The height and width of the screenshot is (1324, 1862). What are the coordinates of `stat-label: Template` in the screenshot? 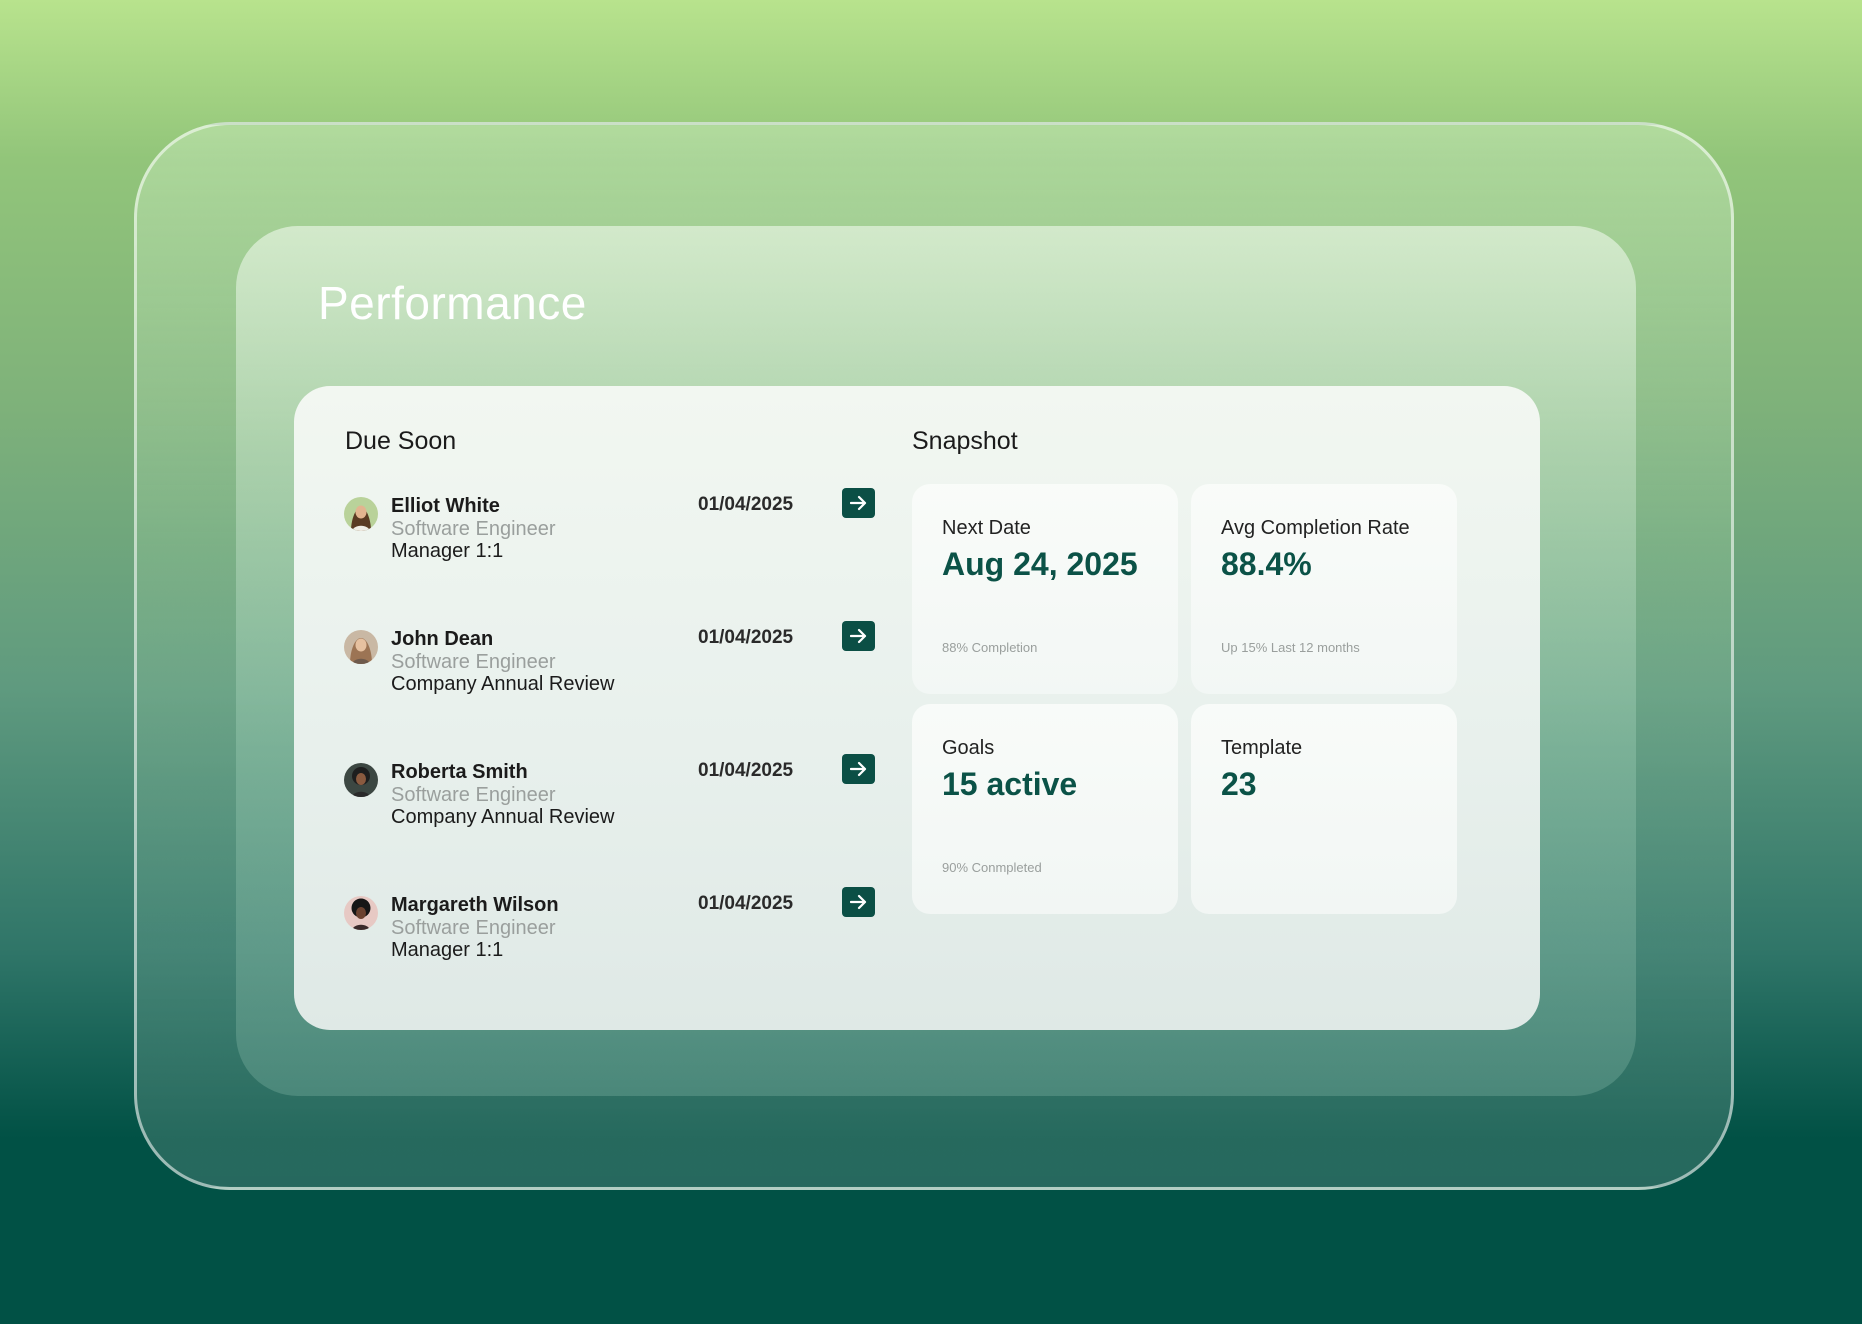 It's located at (1262, 748).